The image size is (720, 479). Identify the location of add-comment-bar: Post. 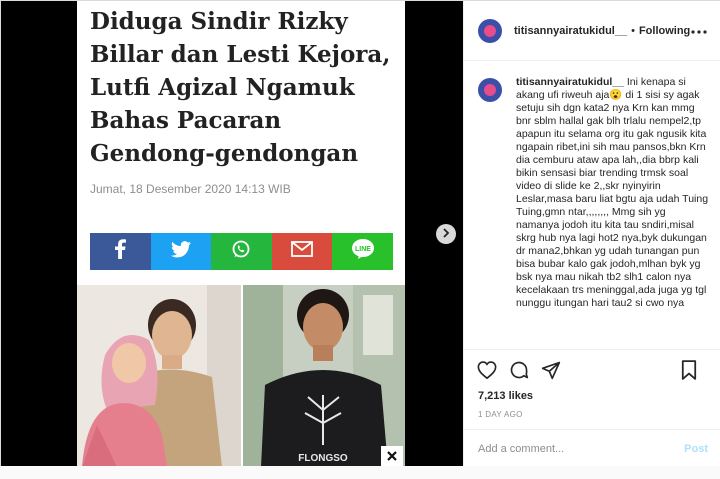
(592, 448).